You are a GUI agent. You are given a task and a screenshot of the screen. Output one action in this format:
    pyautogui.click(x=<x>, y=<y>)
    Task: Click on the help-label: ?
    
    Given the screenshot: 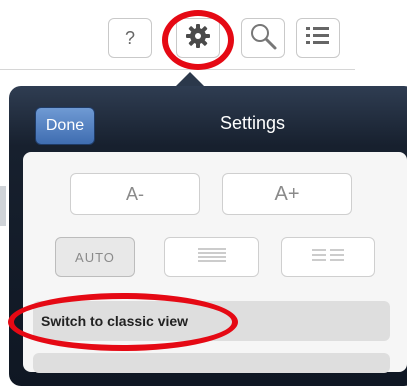 What is the action you would take?
    pyautogui.click(x=129, y=37)
    